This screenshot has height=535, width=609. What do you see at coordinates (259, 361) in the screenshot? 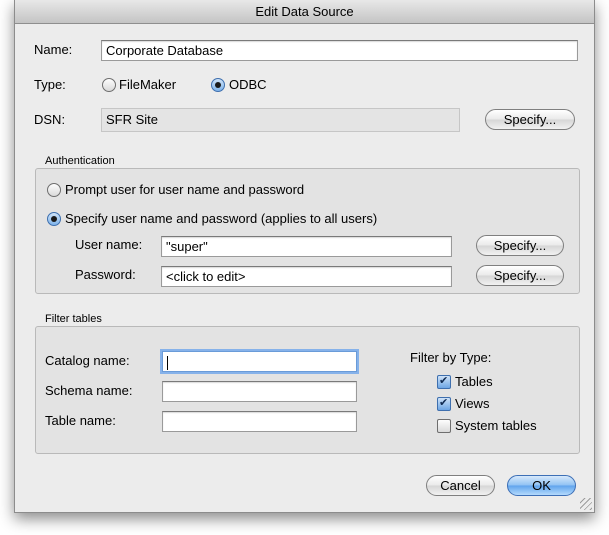
I see `catalog-name-field` at bounding box center [259, 361].